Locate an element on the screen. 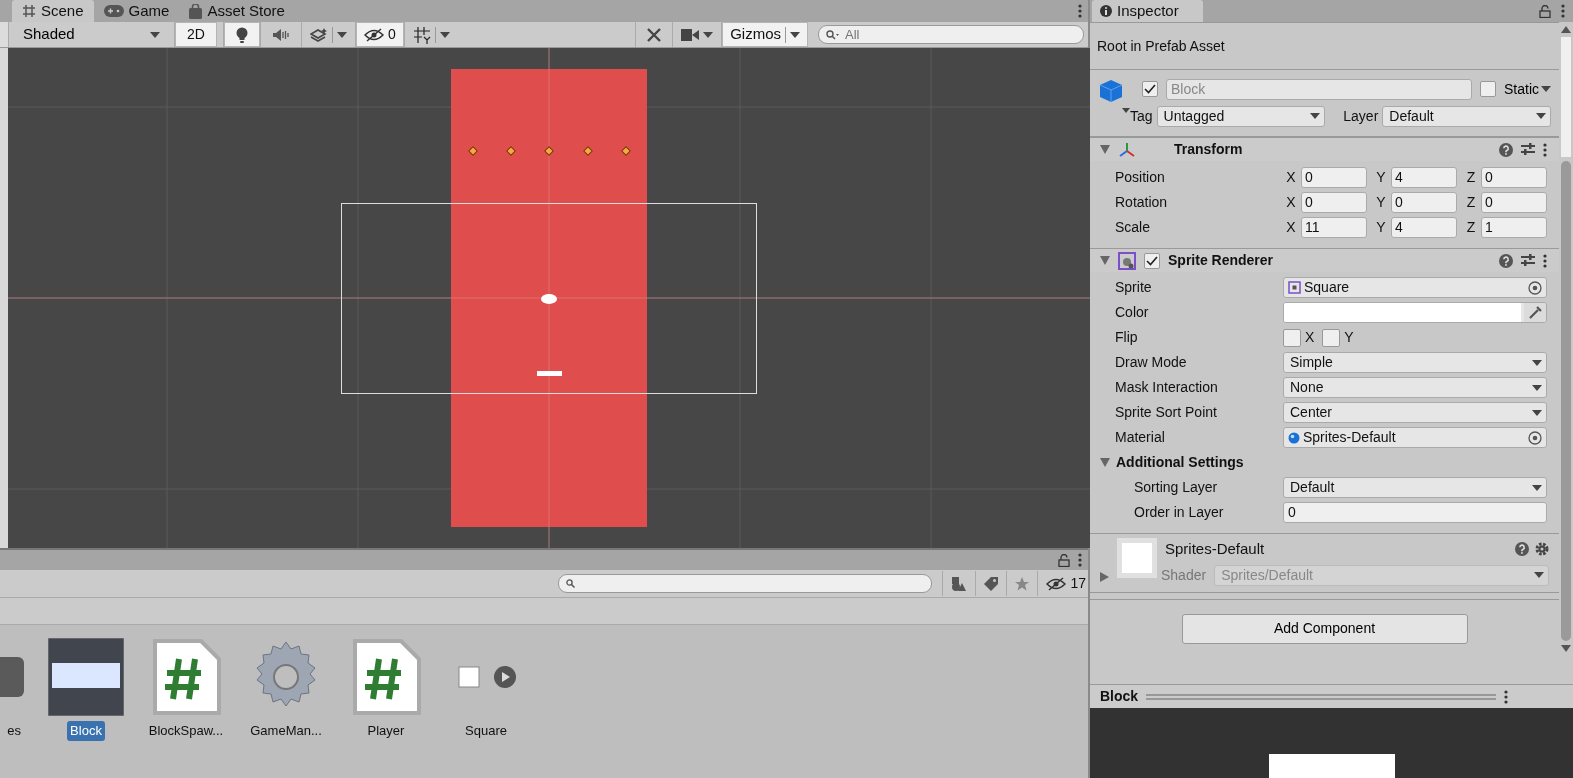 This screenshot has height=778, width=1573. dropdown: Default is located at coordinates (1415, 487).